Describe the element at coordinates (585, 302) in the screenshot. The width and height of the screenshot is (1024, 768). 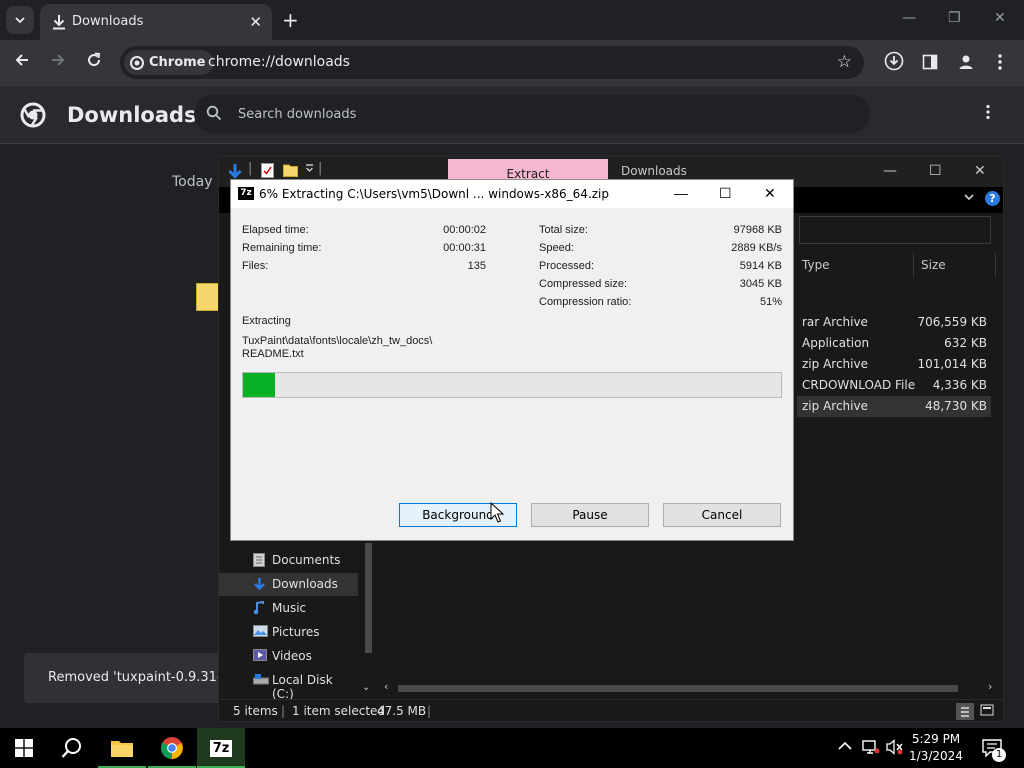
I see `compression-ratio-label: Compression ratio:` at that location.